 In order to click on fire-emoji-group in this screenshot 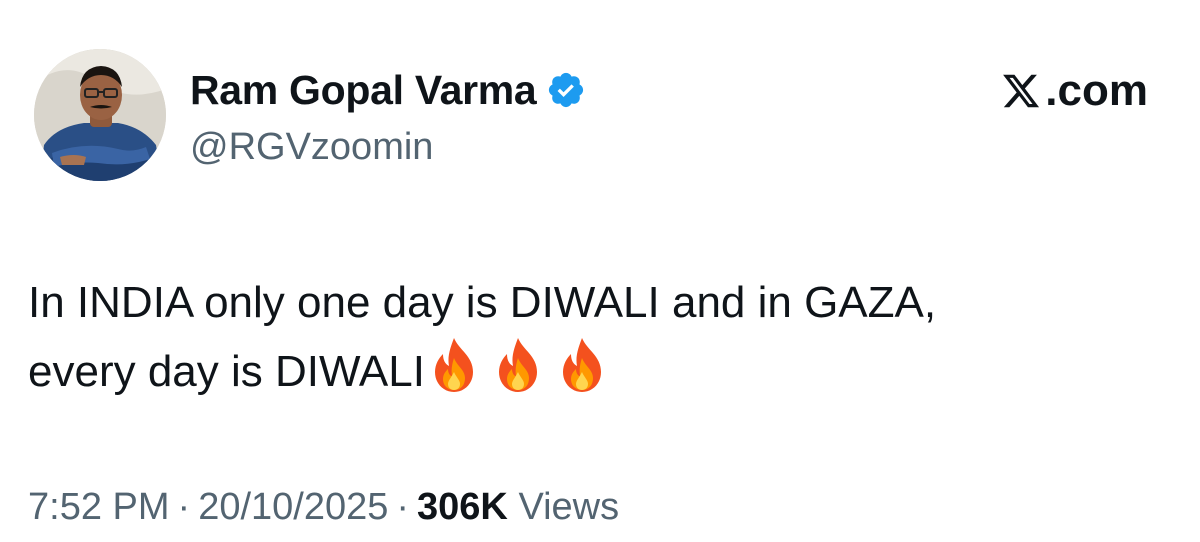, I will do `click(518, 365)`.